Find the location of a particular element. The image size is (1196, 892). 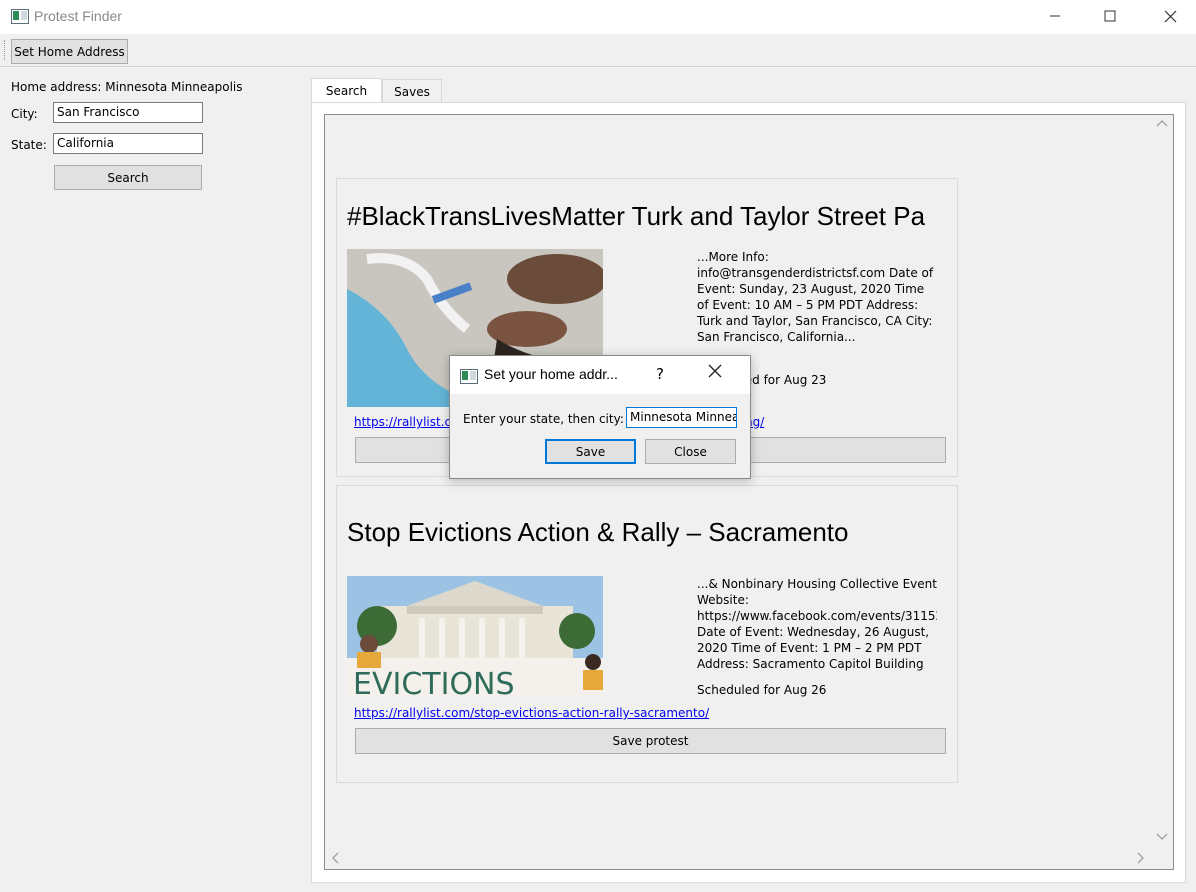

tab-search: Search is located at coordinates (346, 90).